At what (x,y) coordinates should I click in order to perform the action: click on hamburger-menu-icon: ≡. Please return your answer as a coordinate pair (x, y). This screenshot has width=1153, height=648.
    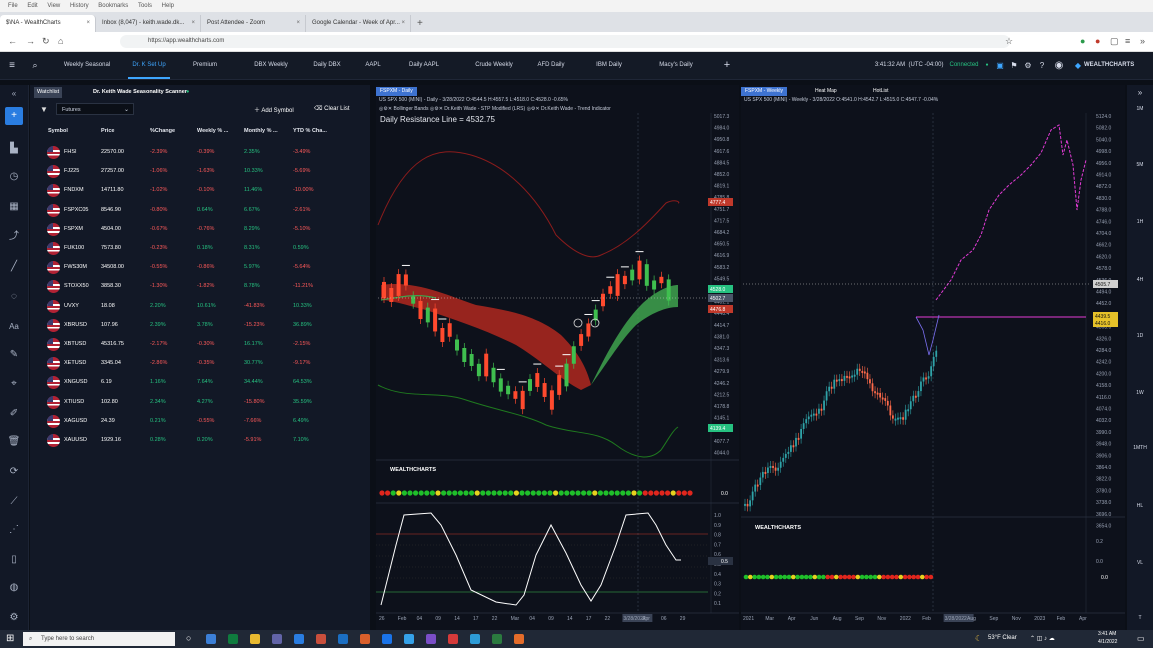
    Looking at the image, I should click on (12, 65).